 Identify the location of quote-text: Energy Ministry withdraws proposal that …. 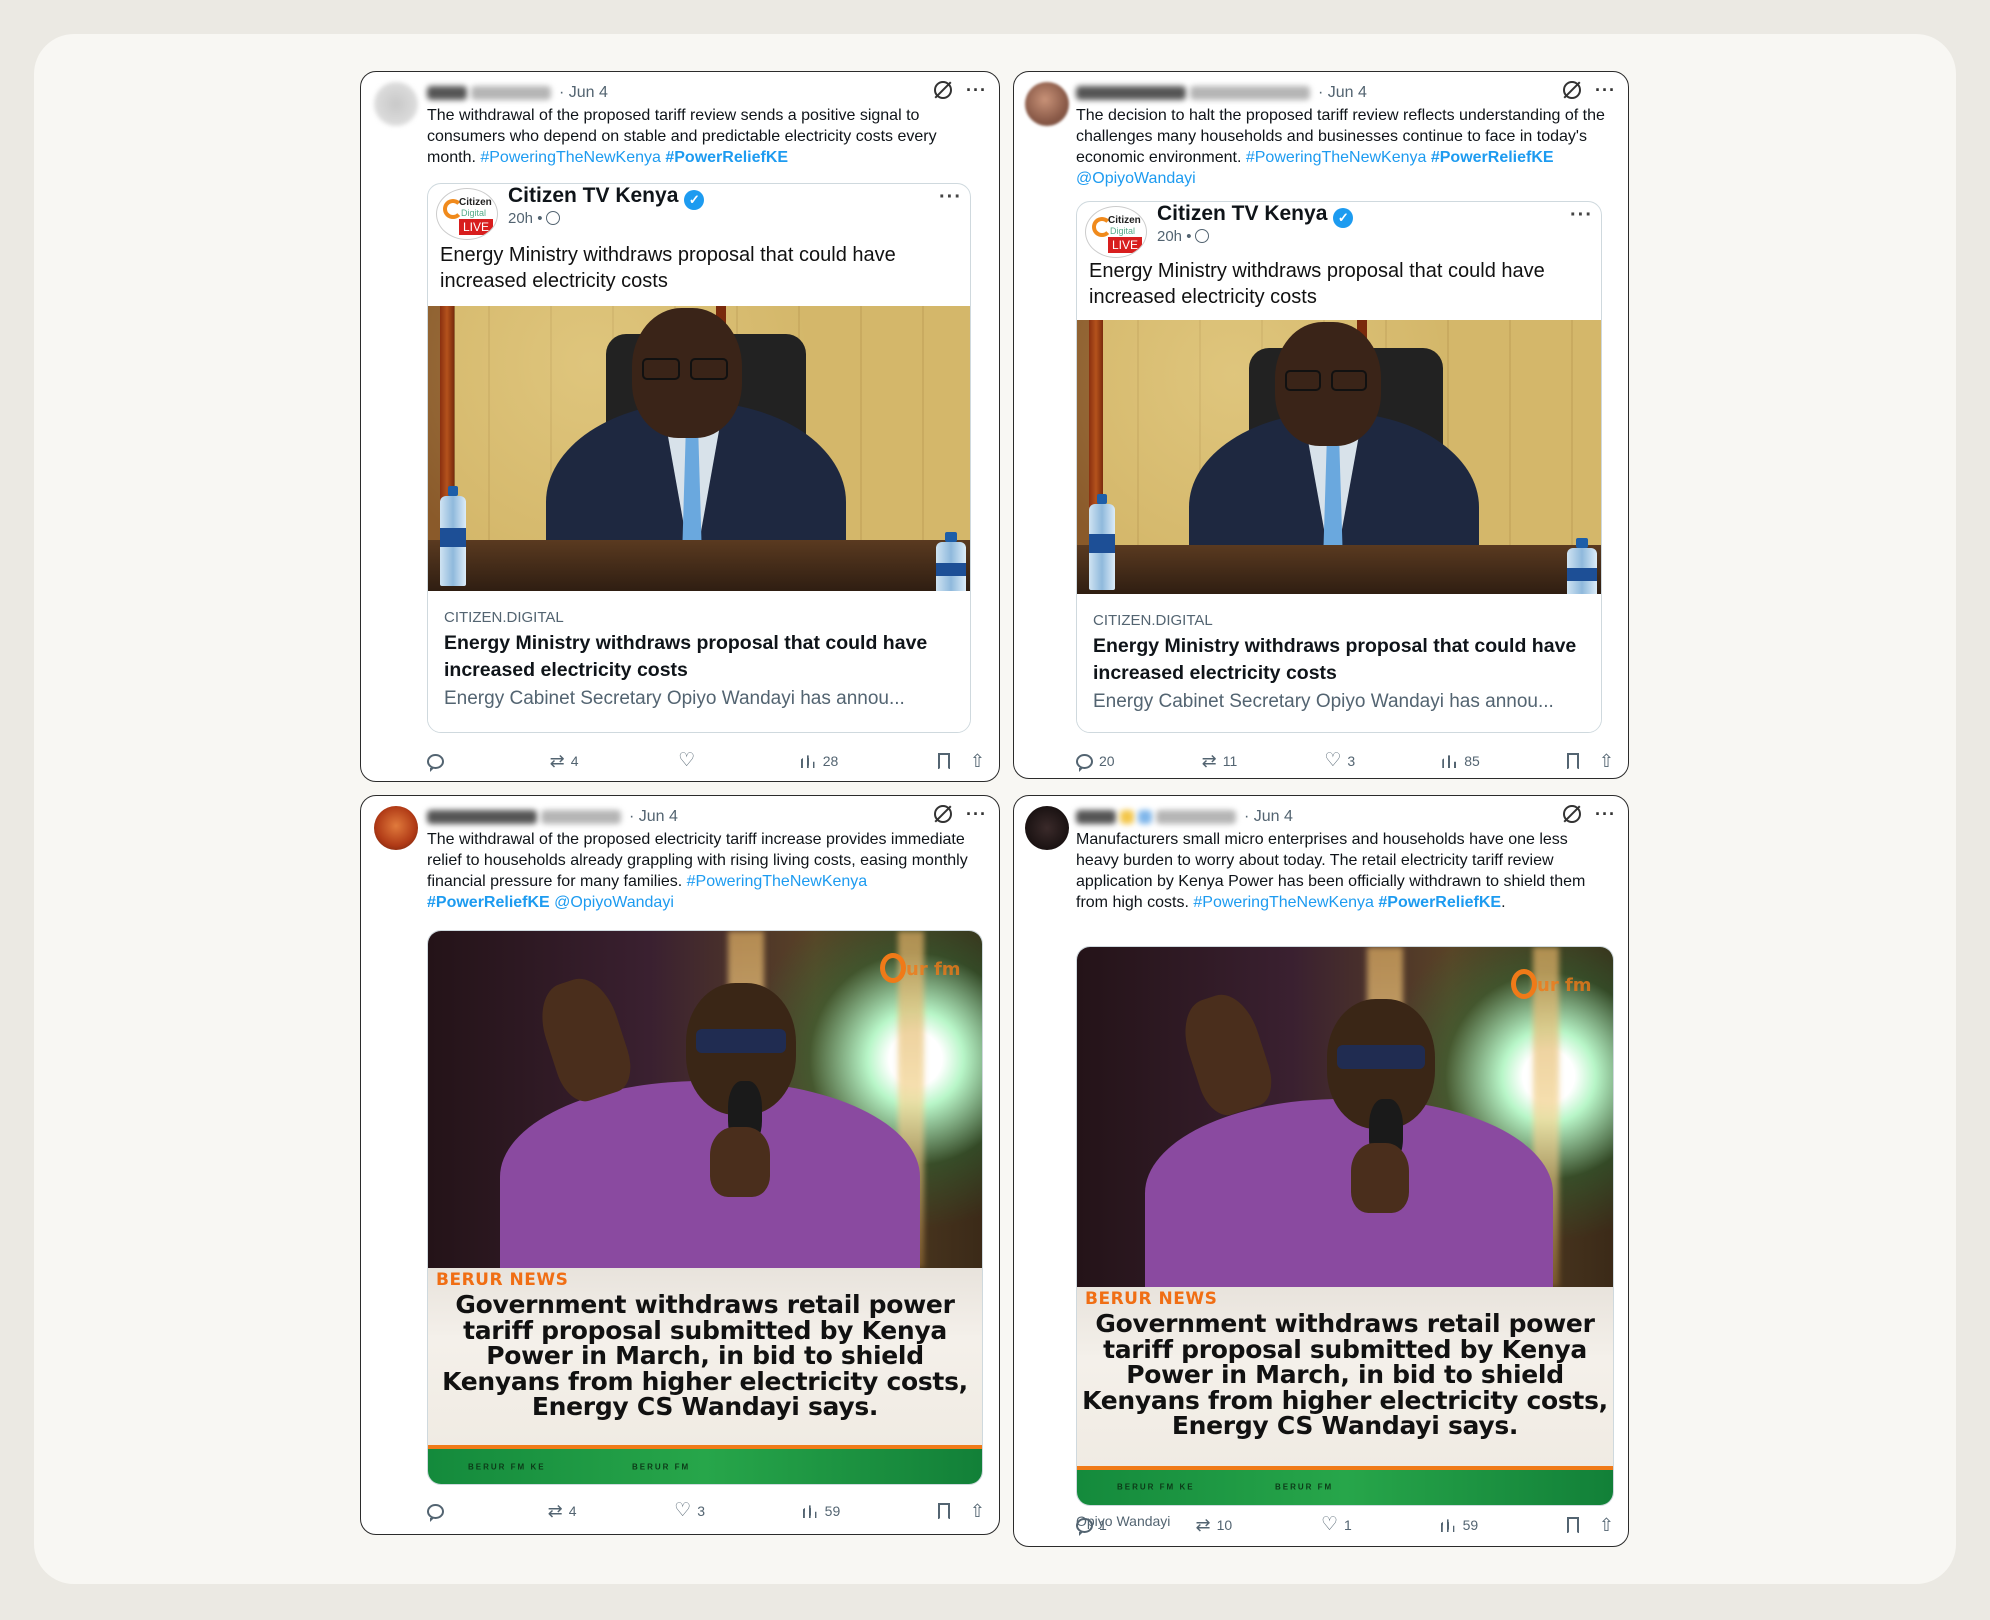
(1317, 284).